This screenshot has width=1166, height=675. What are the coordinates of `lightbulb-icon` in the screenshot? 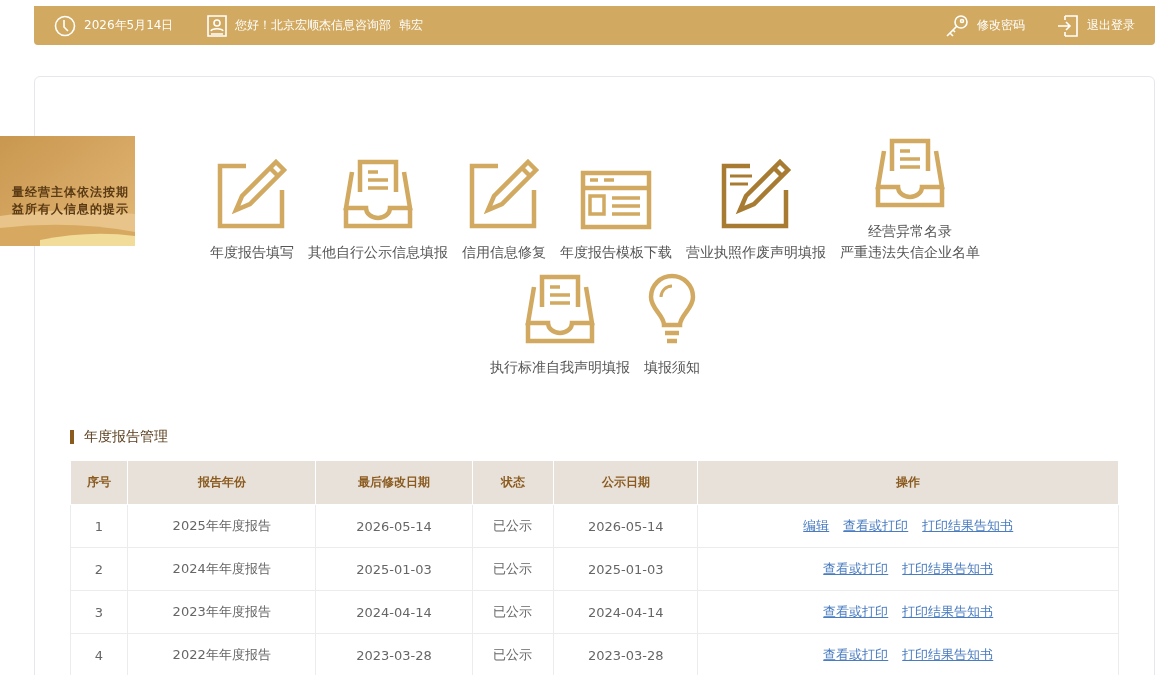 It's located at (671, 309).